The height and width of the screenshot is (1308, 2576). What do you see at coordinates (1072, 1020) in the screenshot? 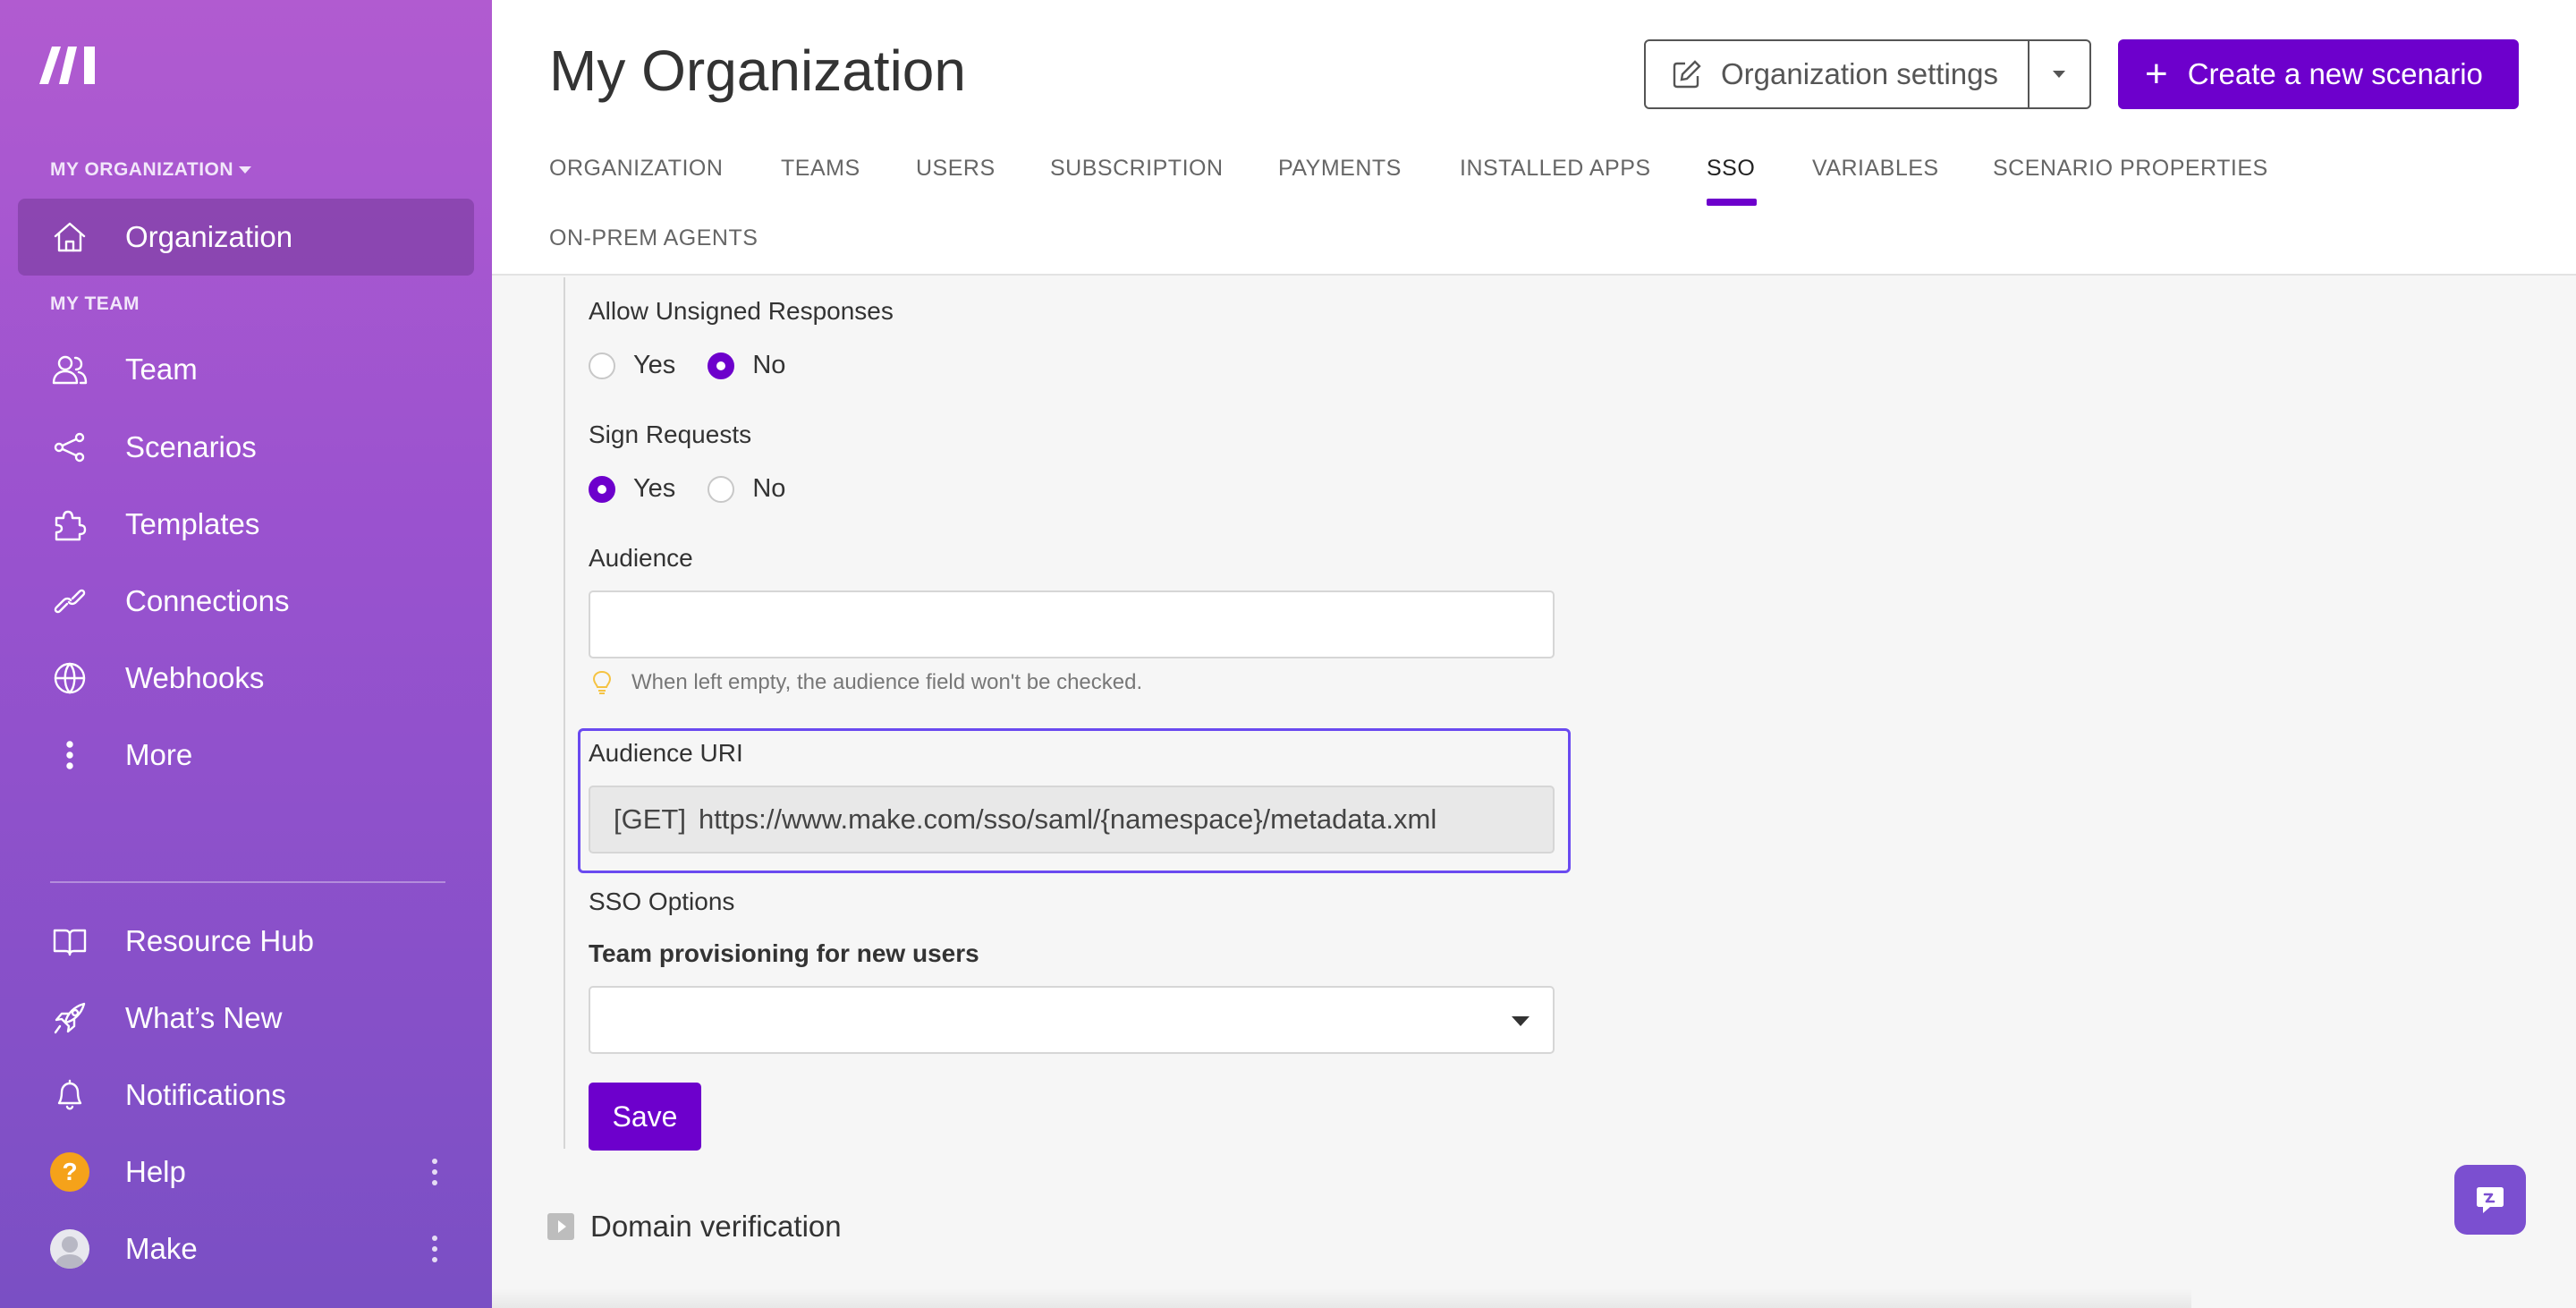
I see `team-provisioning-select` at bounding box center [1072, 1020].